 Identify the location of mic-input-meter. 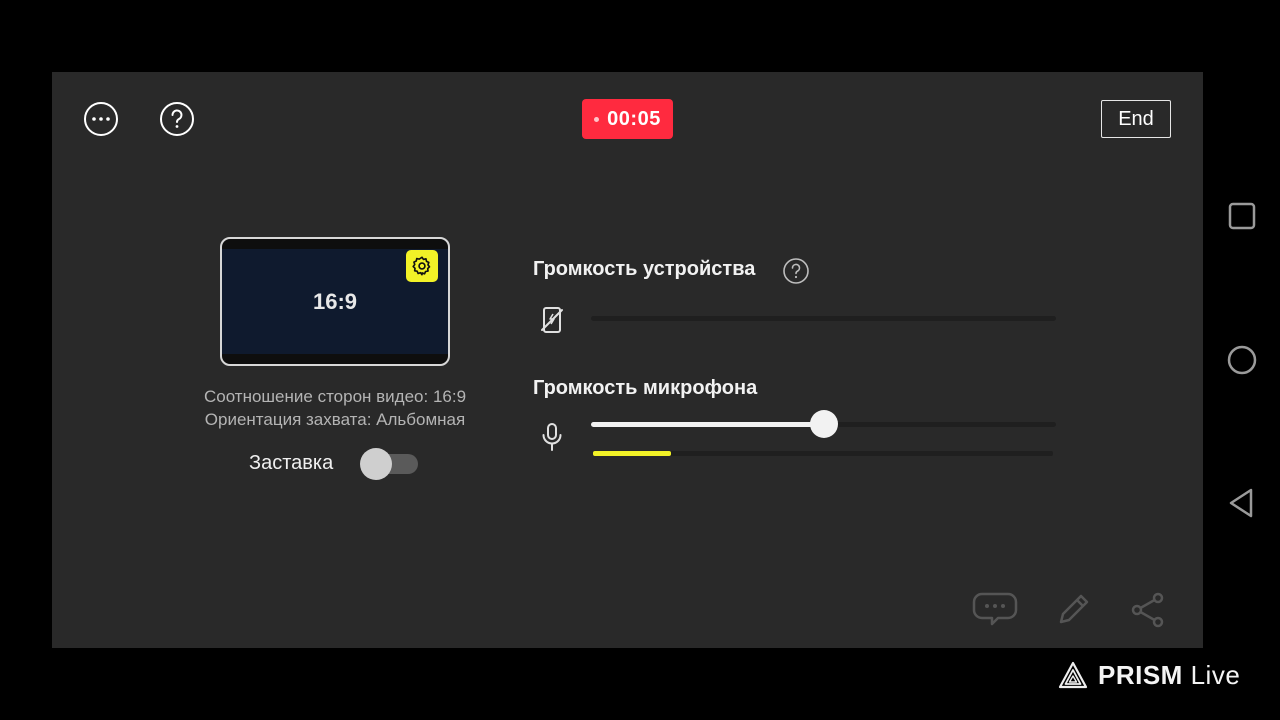
(823, 453).